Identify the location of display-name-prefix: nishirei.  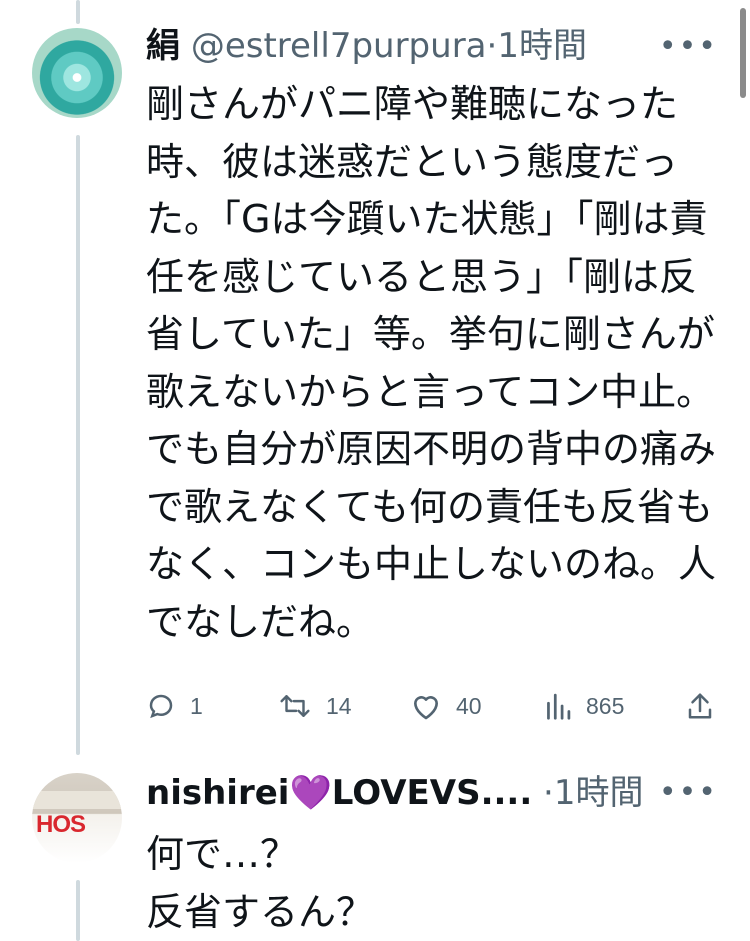
(218, 793).